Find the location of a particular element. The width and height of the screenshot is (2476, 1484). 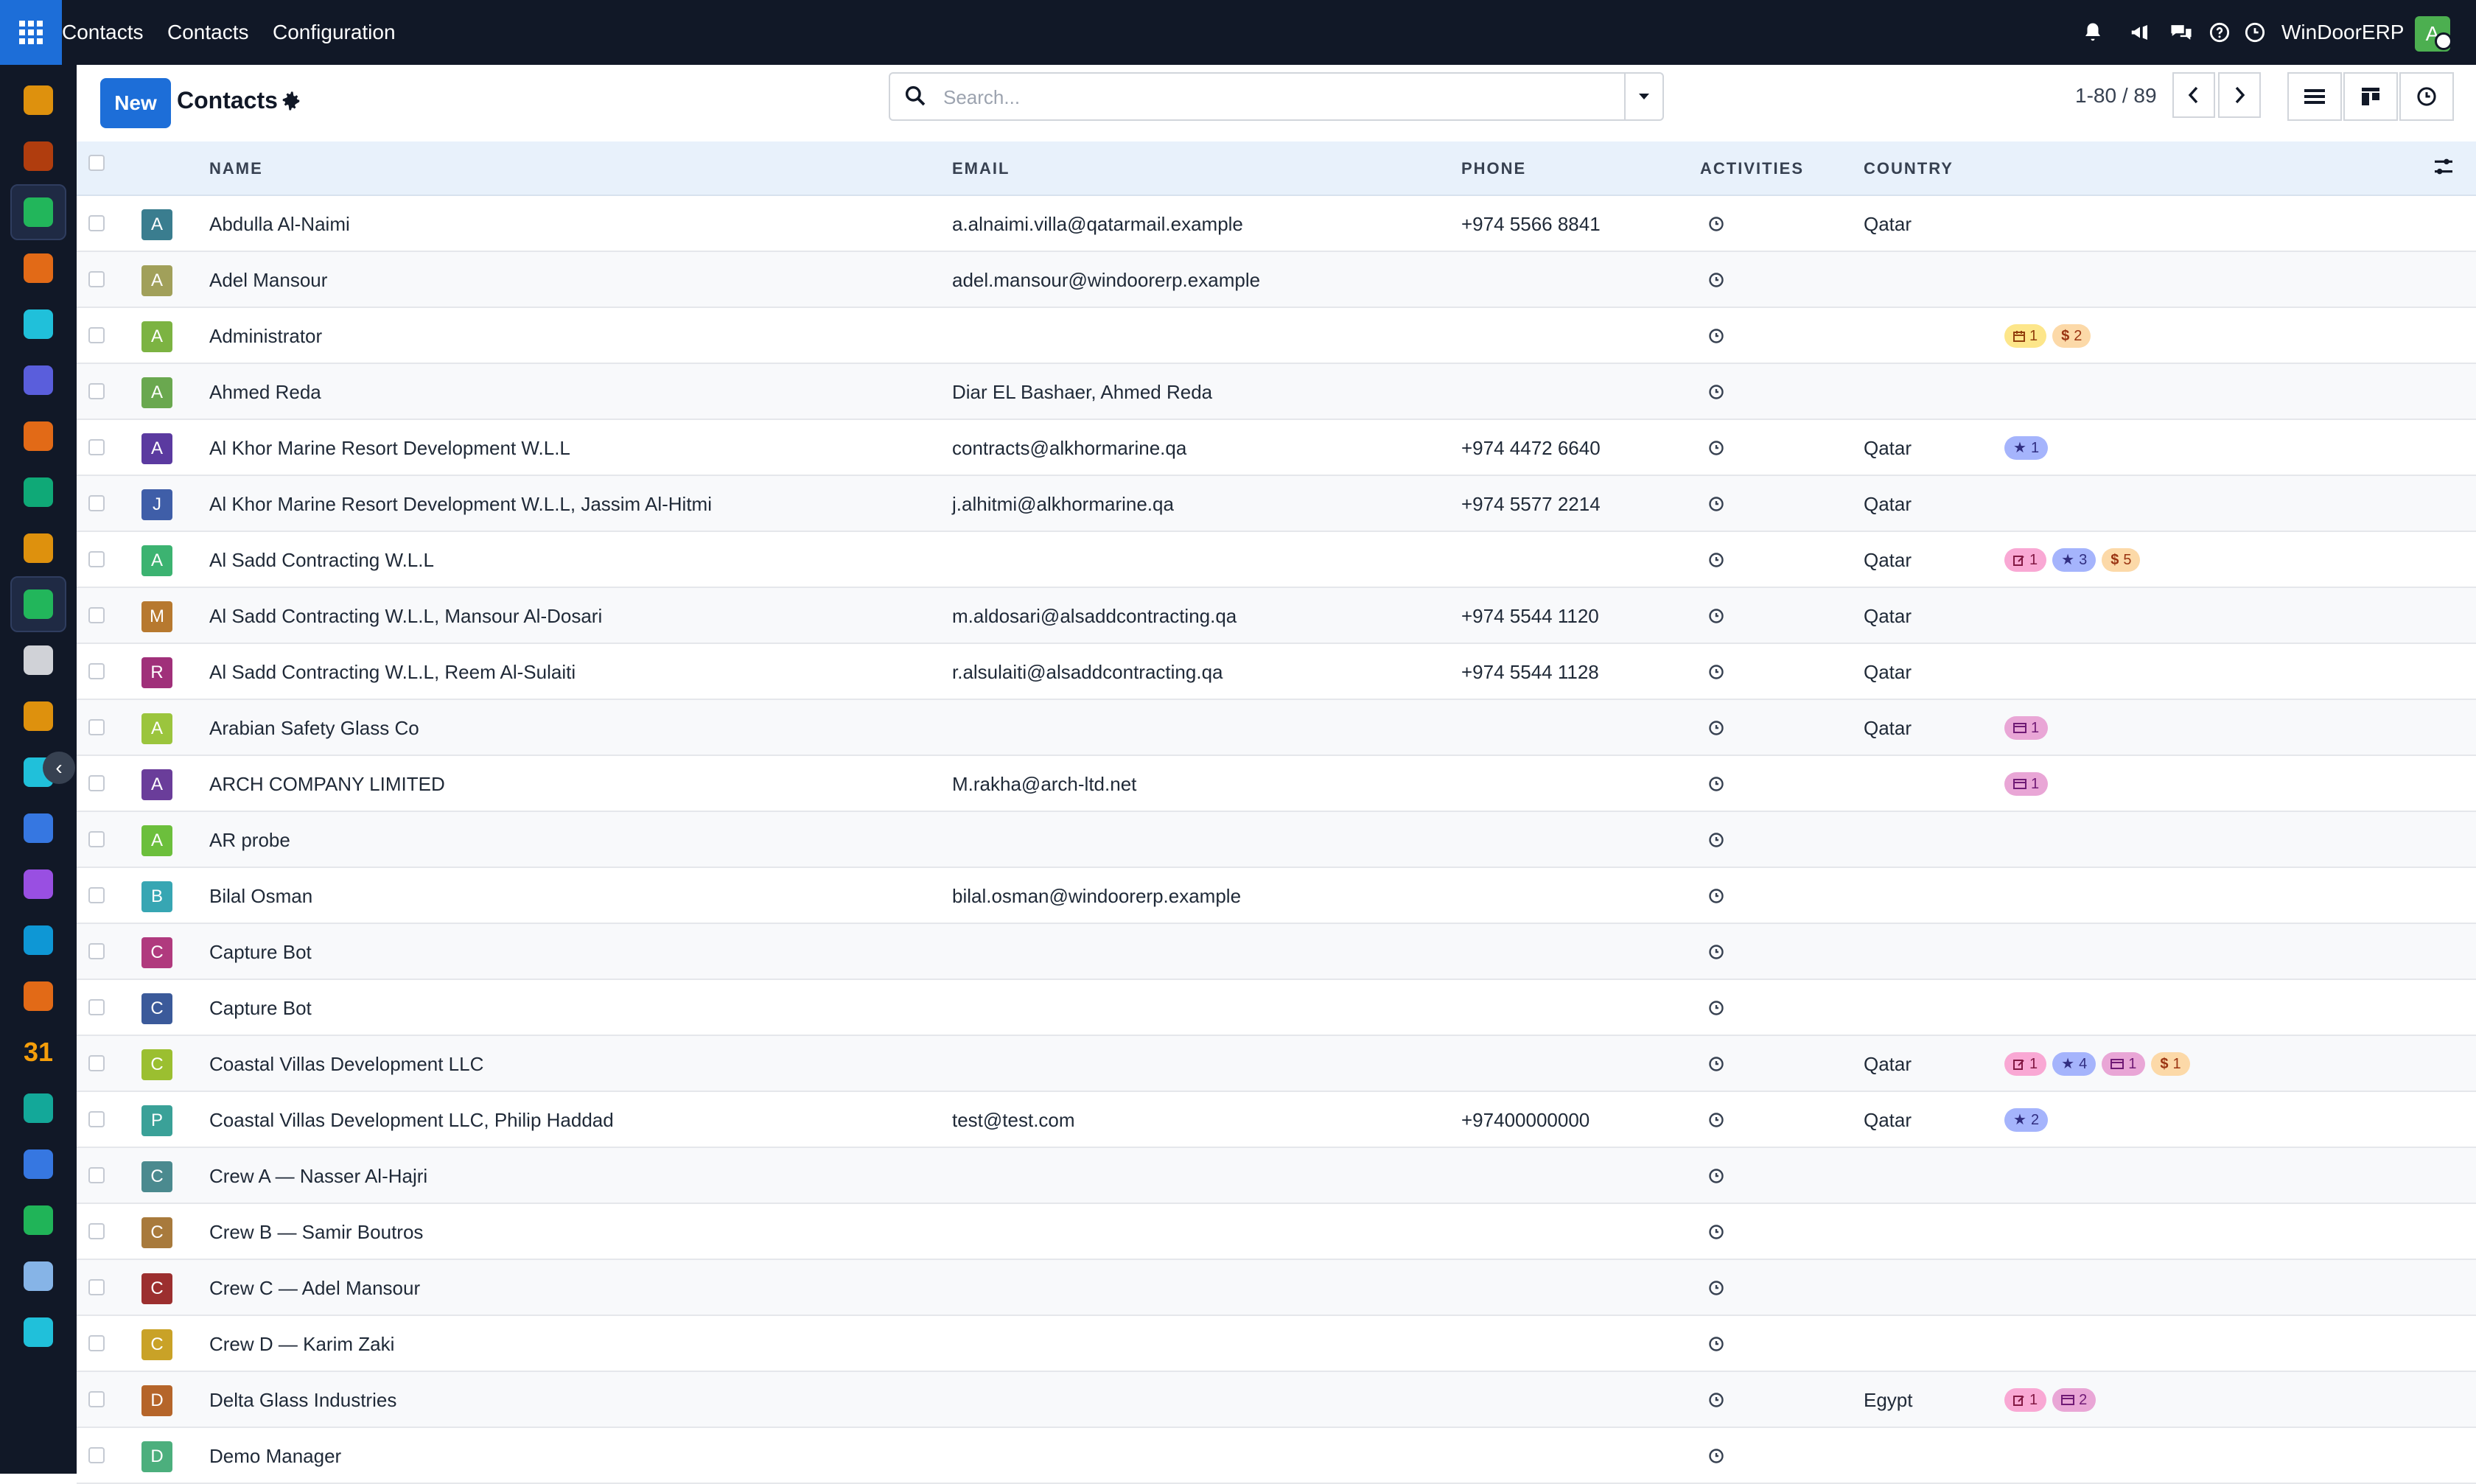

chat-icon is located at coordinates (2181, 32).